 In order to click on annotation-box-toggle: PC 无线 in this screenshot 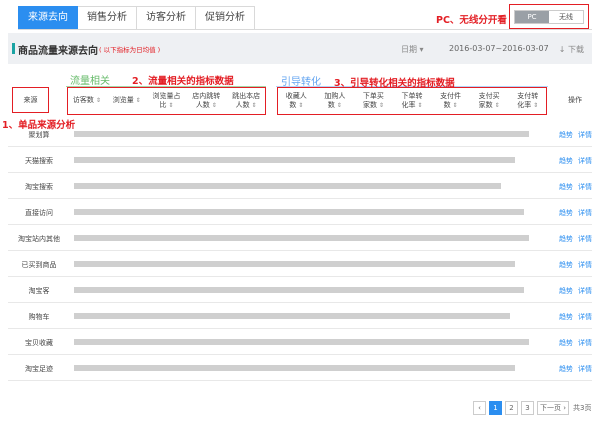, I will do `click(549, 16)`.